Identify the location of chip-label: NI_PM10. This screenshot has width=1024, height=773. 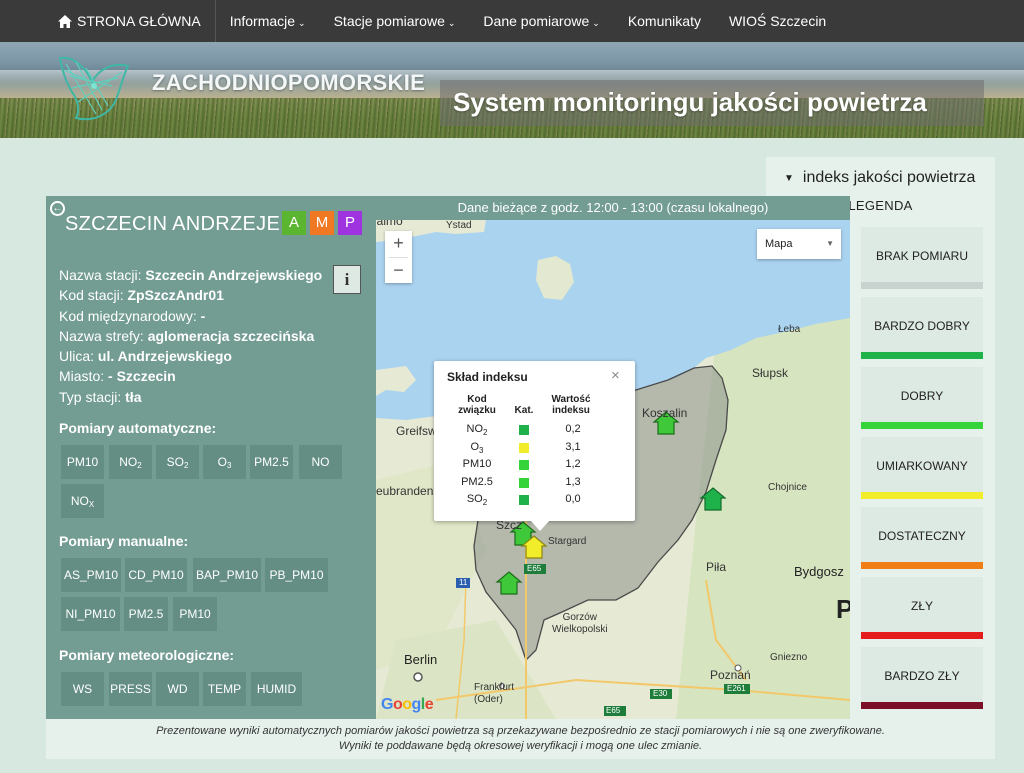
(90, 614).